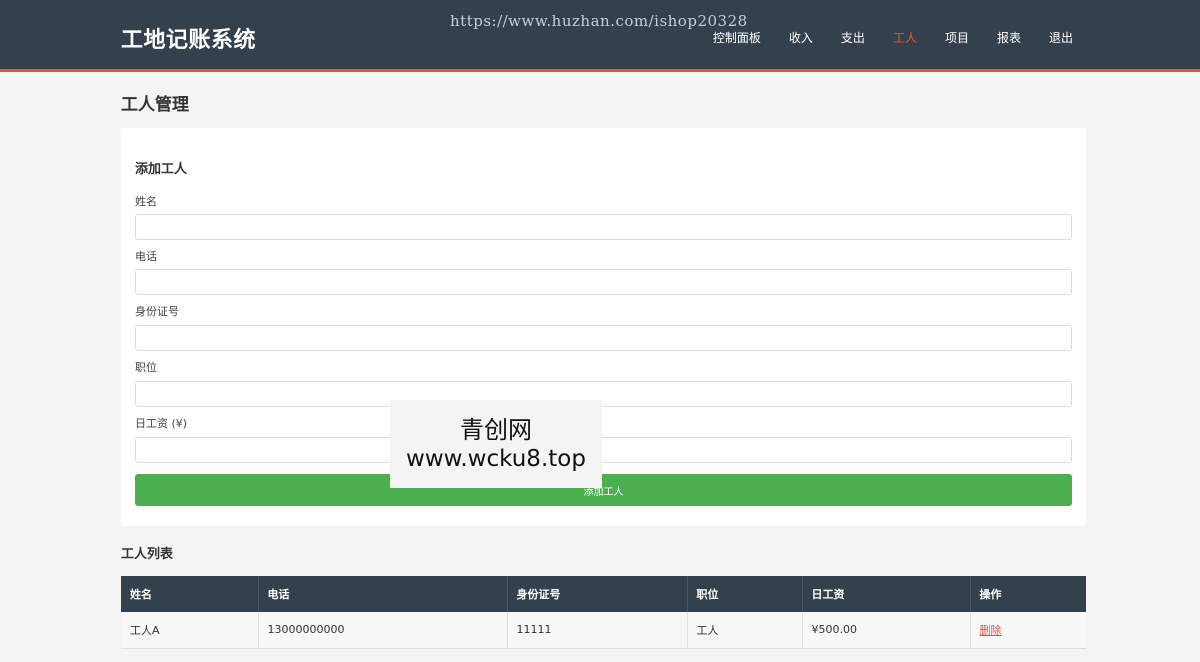  Describe the element at coordinates (146, 367) in the screenshot. I see `position-label: 职位` at that location.